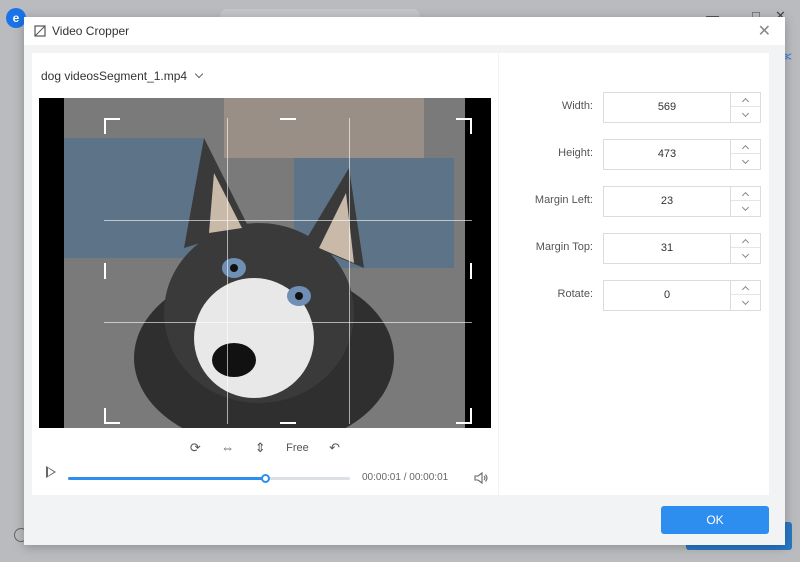 The image size is (800, 562). What do you see at coordinates (112, 416) in the screenshot?
I see `crop-handle-bottom-left` at bounding box center [112, 416].